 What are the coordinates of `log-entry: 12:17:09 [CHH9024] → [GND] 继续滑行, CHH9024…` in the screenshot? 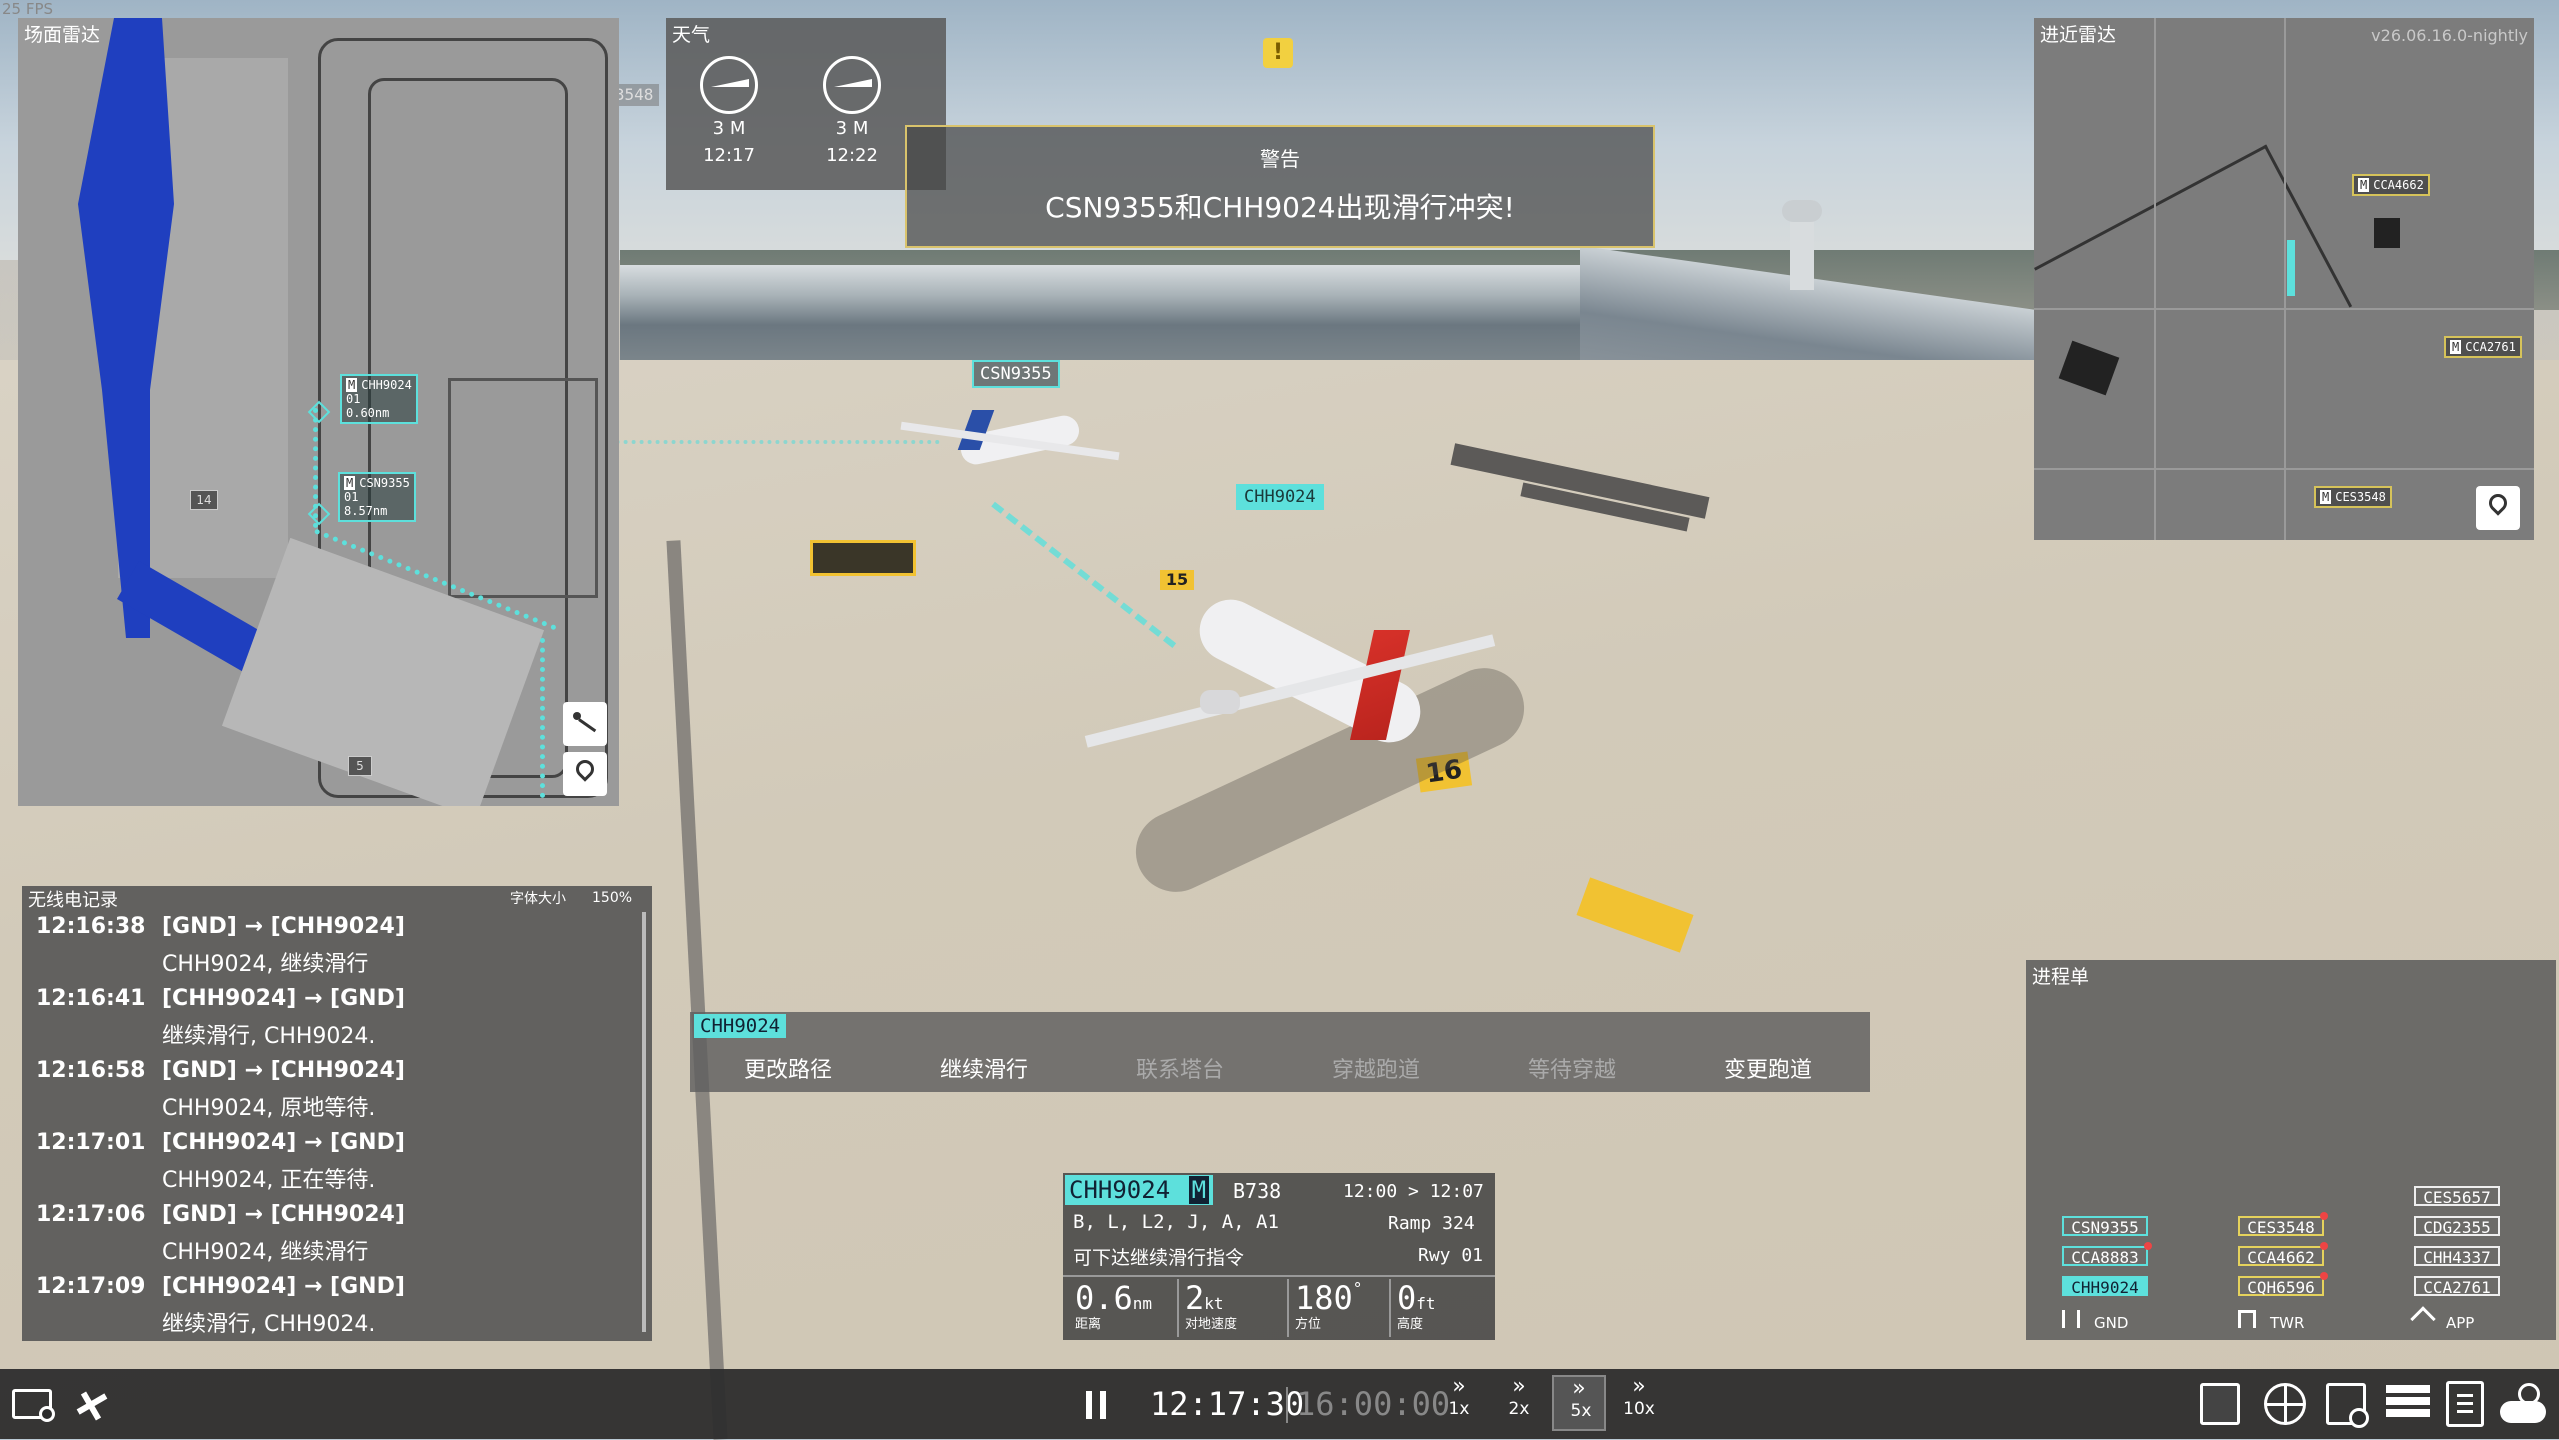 It's located at (334, 1308).